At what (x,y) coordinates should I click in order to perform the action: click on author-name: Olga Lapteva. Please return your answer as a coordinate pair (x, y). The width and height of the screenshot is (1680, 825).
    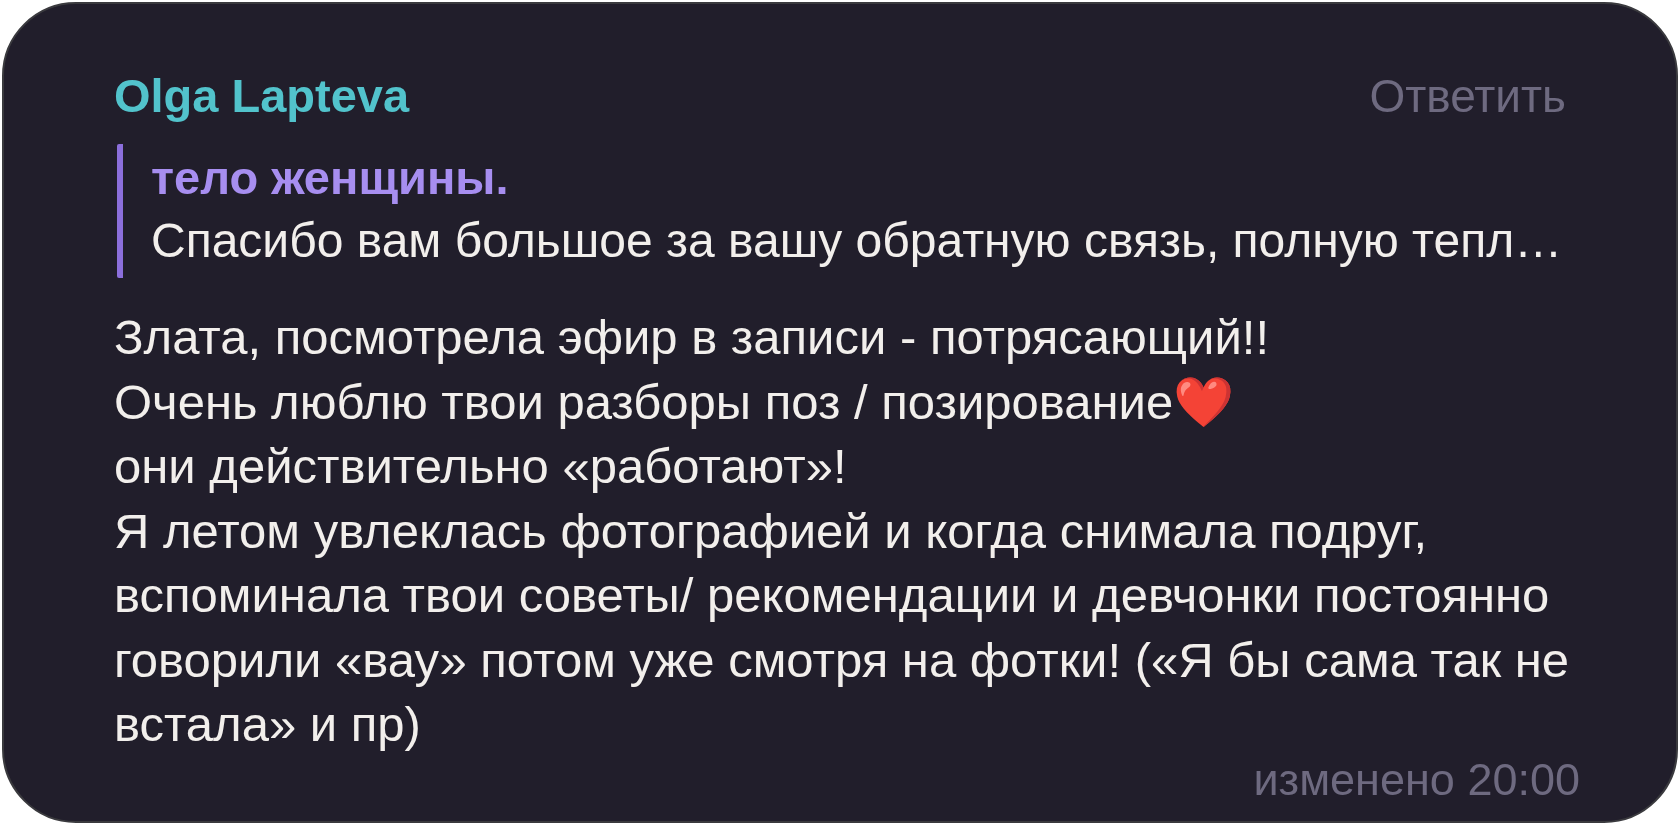
    Looking at the image, I should click on (262, 96).